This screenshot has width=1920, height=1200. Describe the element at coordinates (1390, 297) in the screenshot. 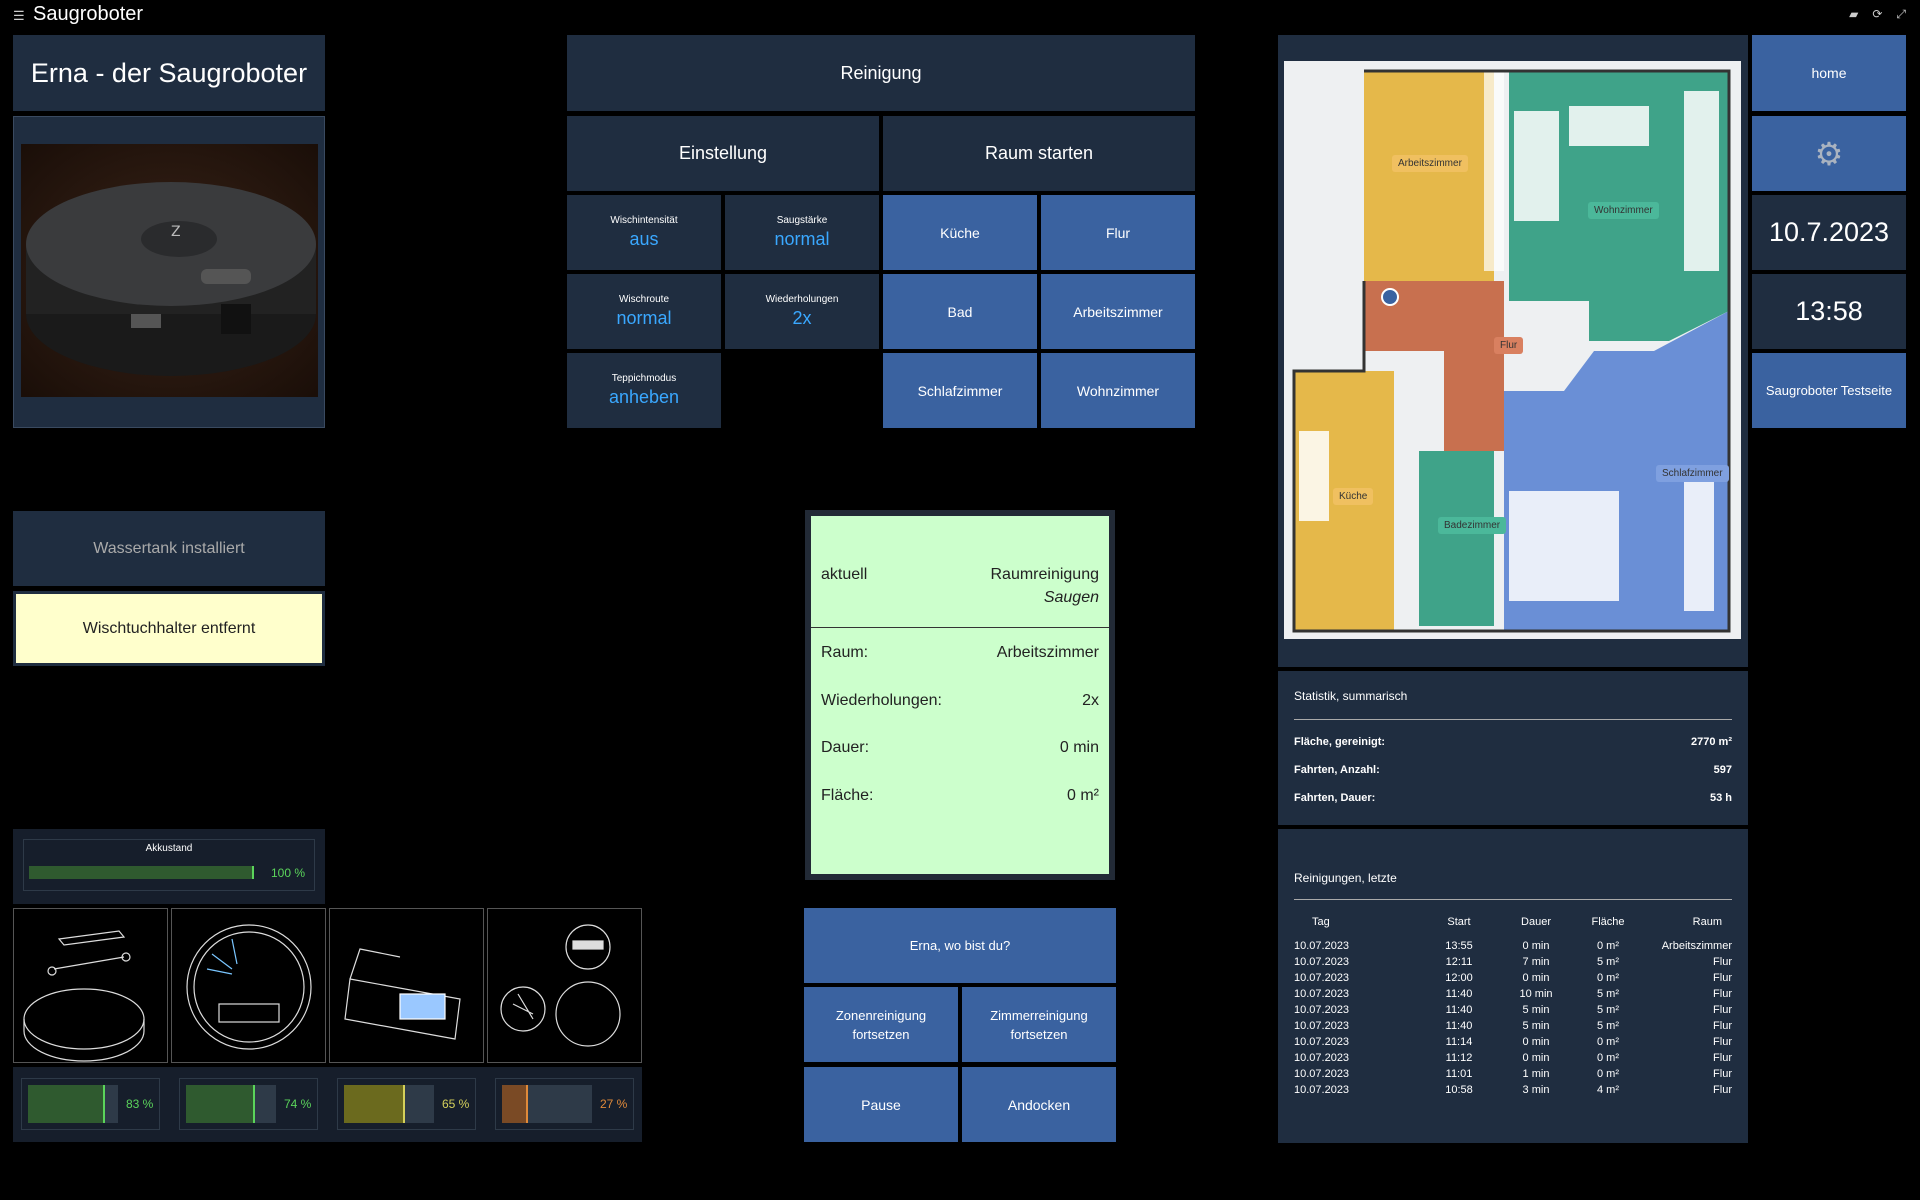

I see `robot-position-icon` at that location.